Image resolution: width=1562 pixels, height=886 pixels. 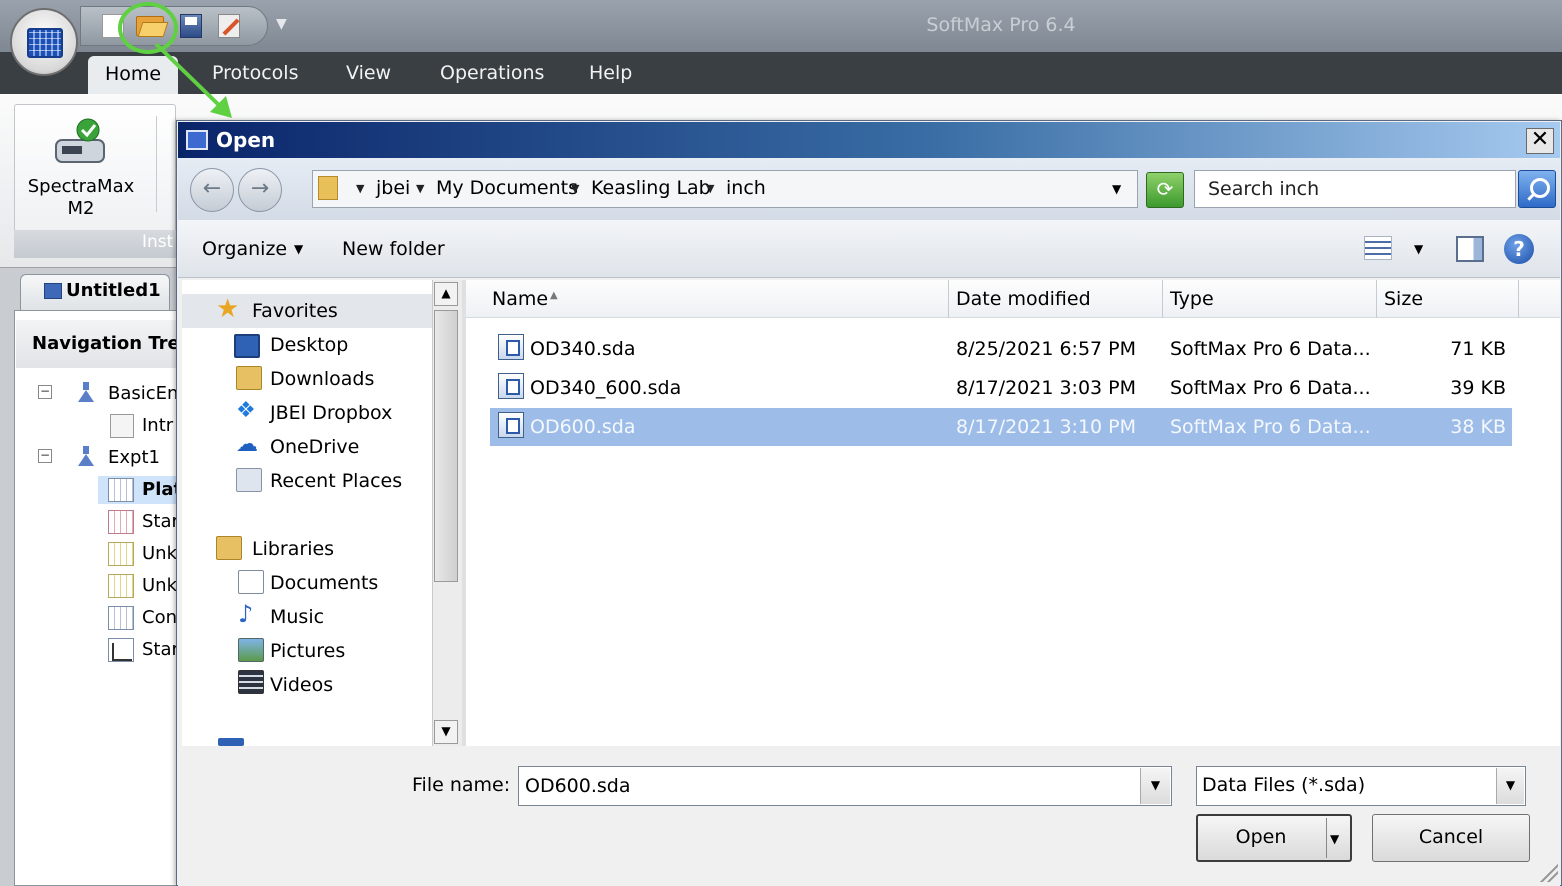 What do you see at coordinates (322, 379) in the screenshot?
I see `nav-downloads: Downloads` at bounding box center [322, 379].